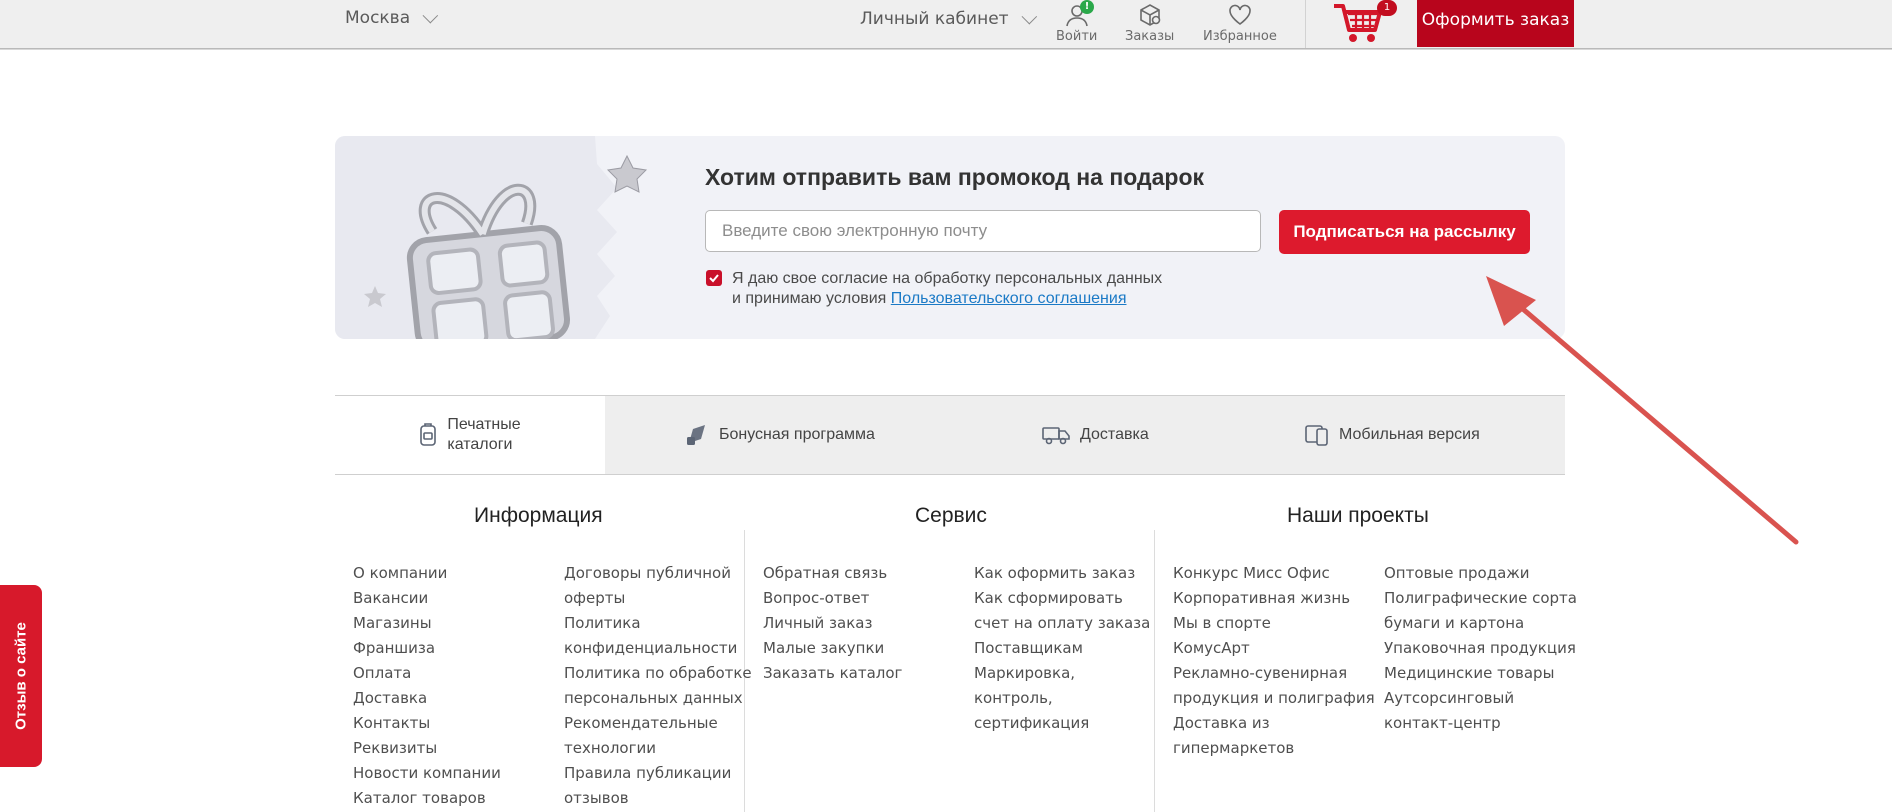 Image resolution: width=1892 pixels, height=812 pixels. Describe the element at coordinates (1048, 598) in the screenshot. I see `footer-link: Как сформировать` at that location.